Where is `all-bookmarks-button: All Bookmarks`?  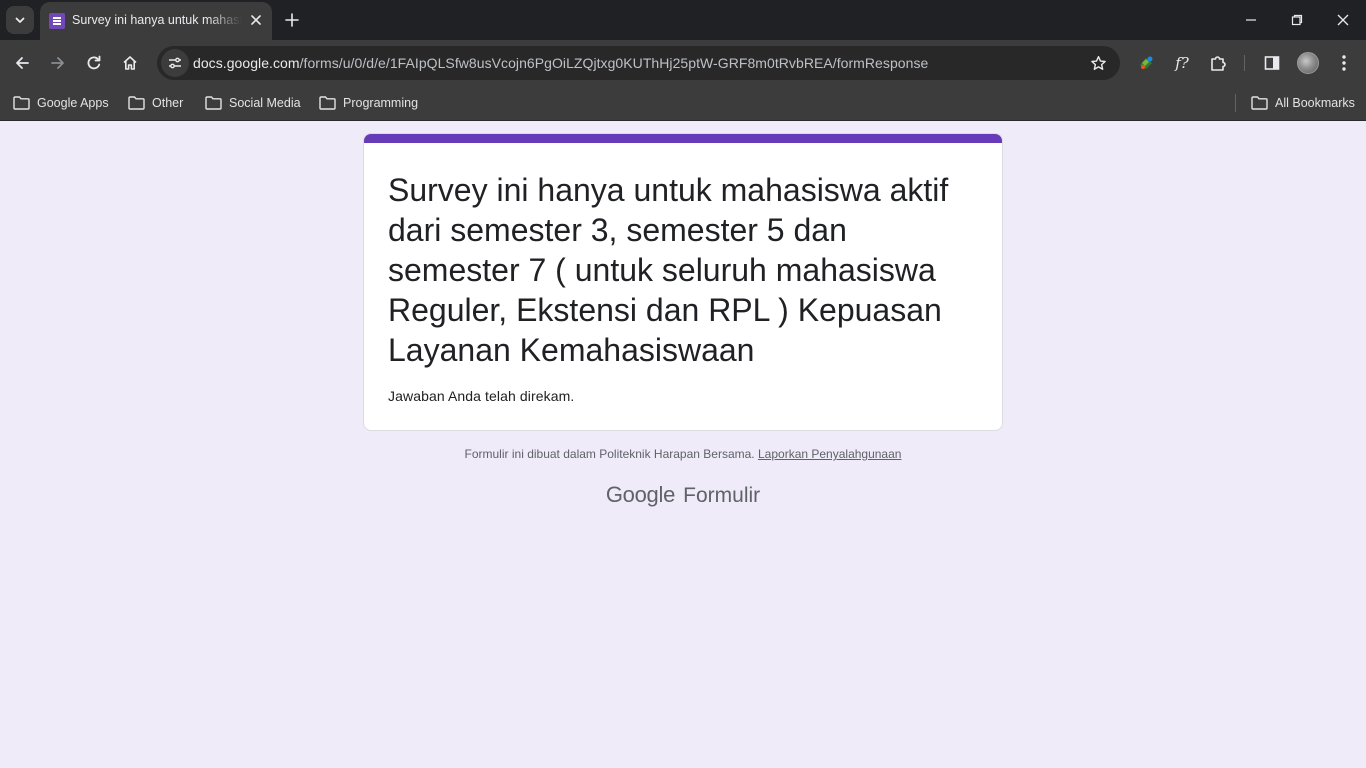 all-bookmarks-button: All Bookmarks is located at coordinates (1303, 103).